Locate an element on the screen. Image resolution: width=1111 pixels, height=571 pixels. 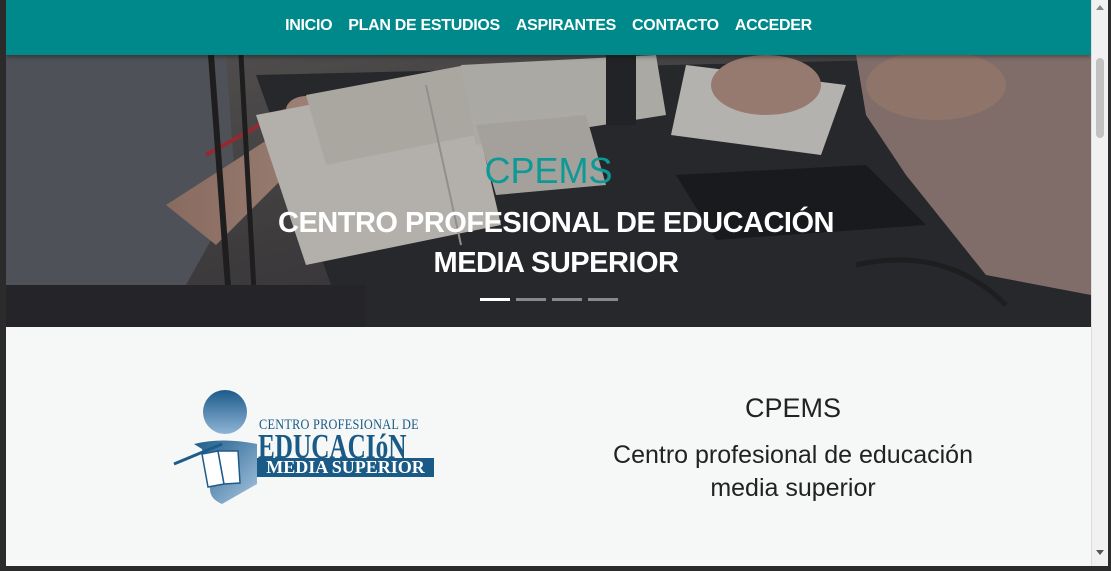
logo-line3: MEDIA SUPERIOR is located at coordinates (345, 467).